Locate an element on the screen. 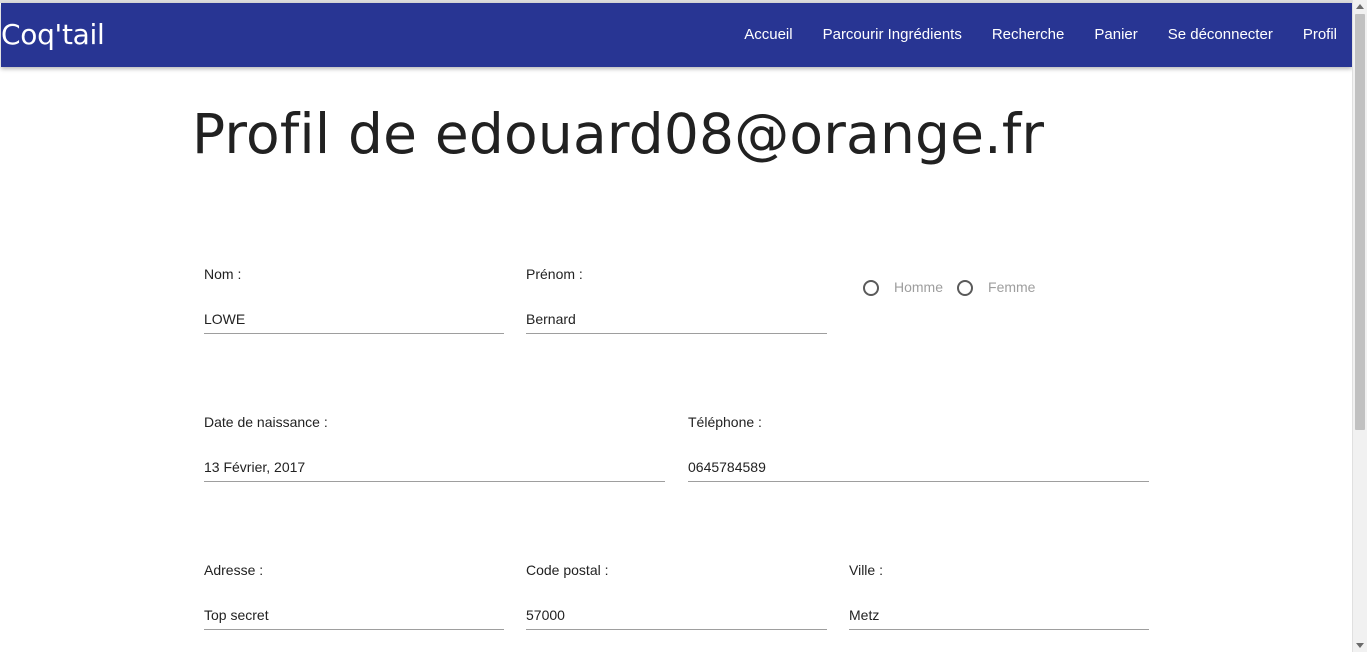 This screenshot has height=652, width=1367. adresse-field-group: Adresse : is located at coordinates (354, 596).